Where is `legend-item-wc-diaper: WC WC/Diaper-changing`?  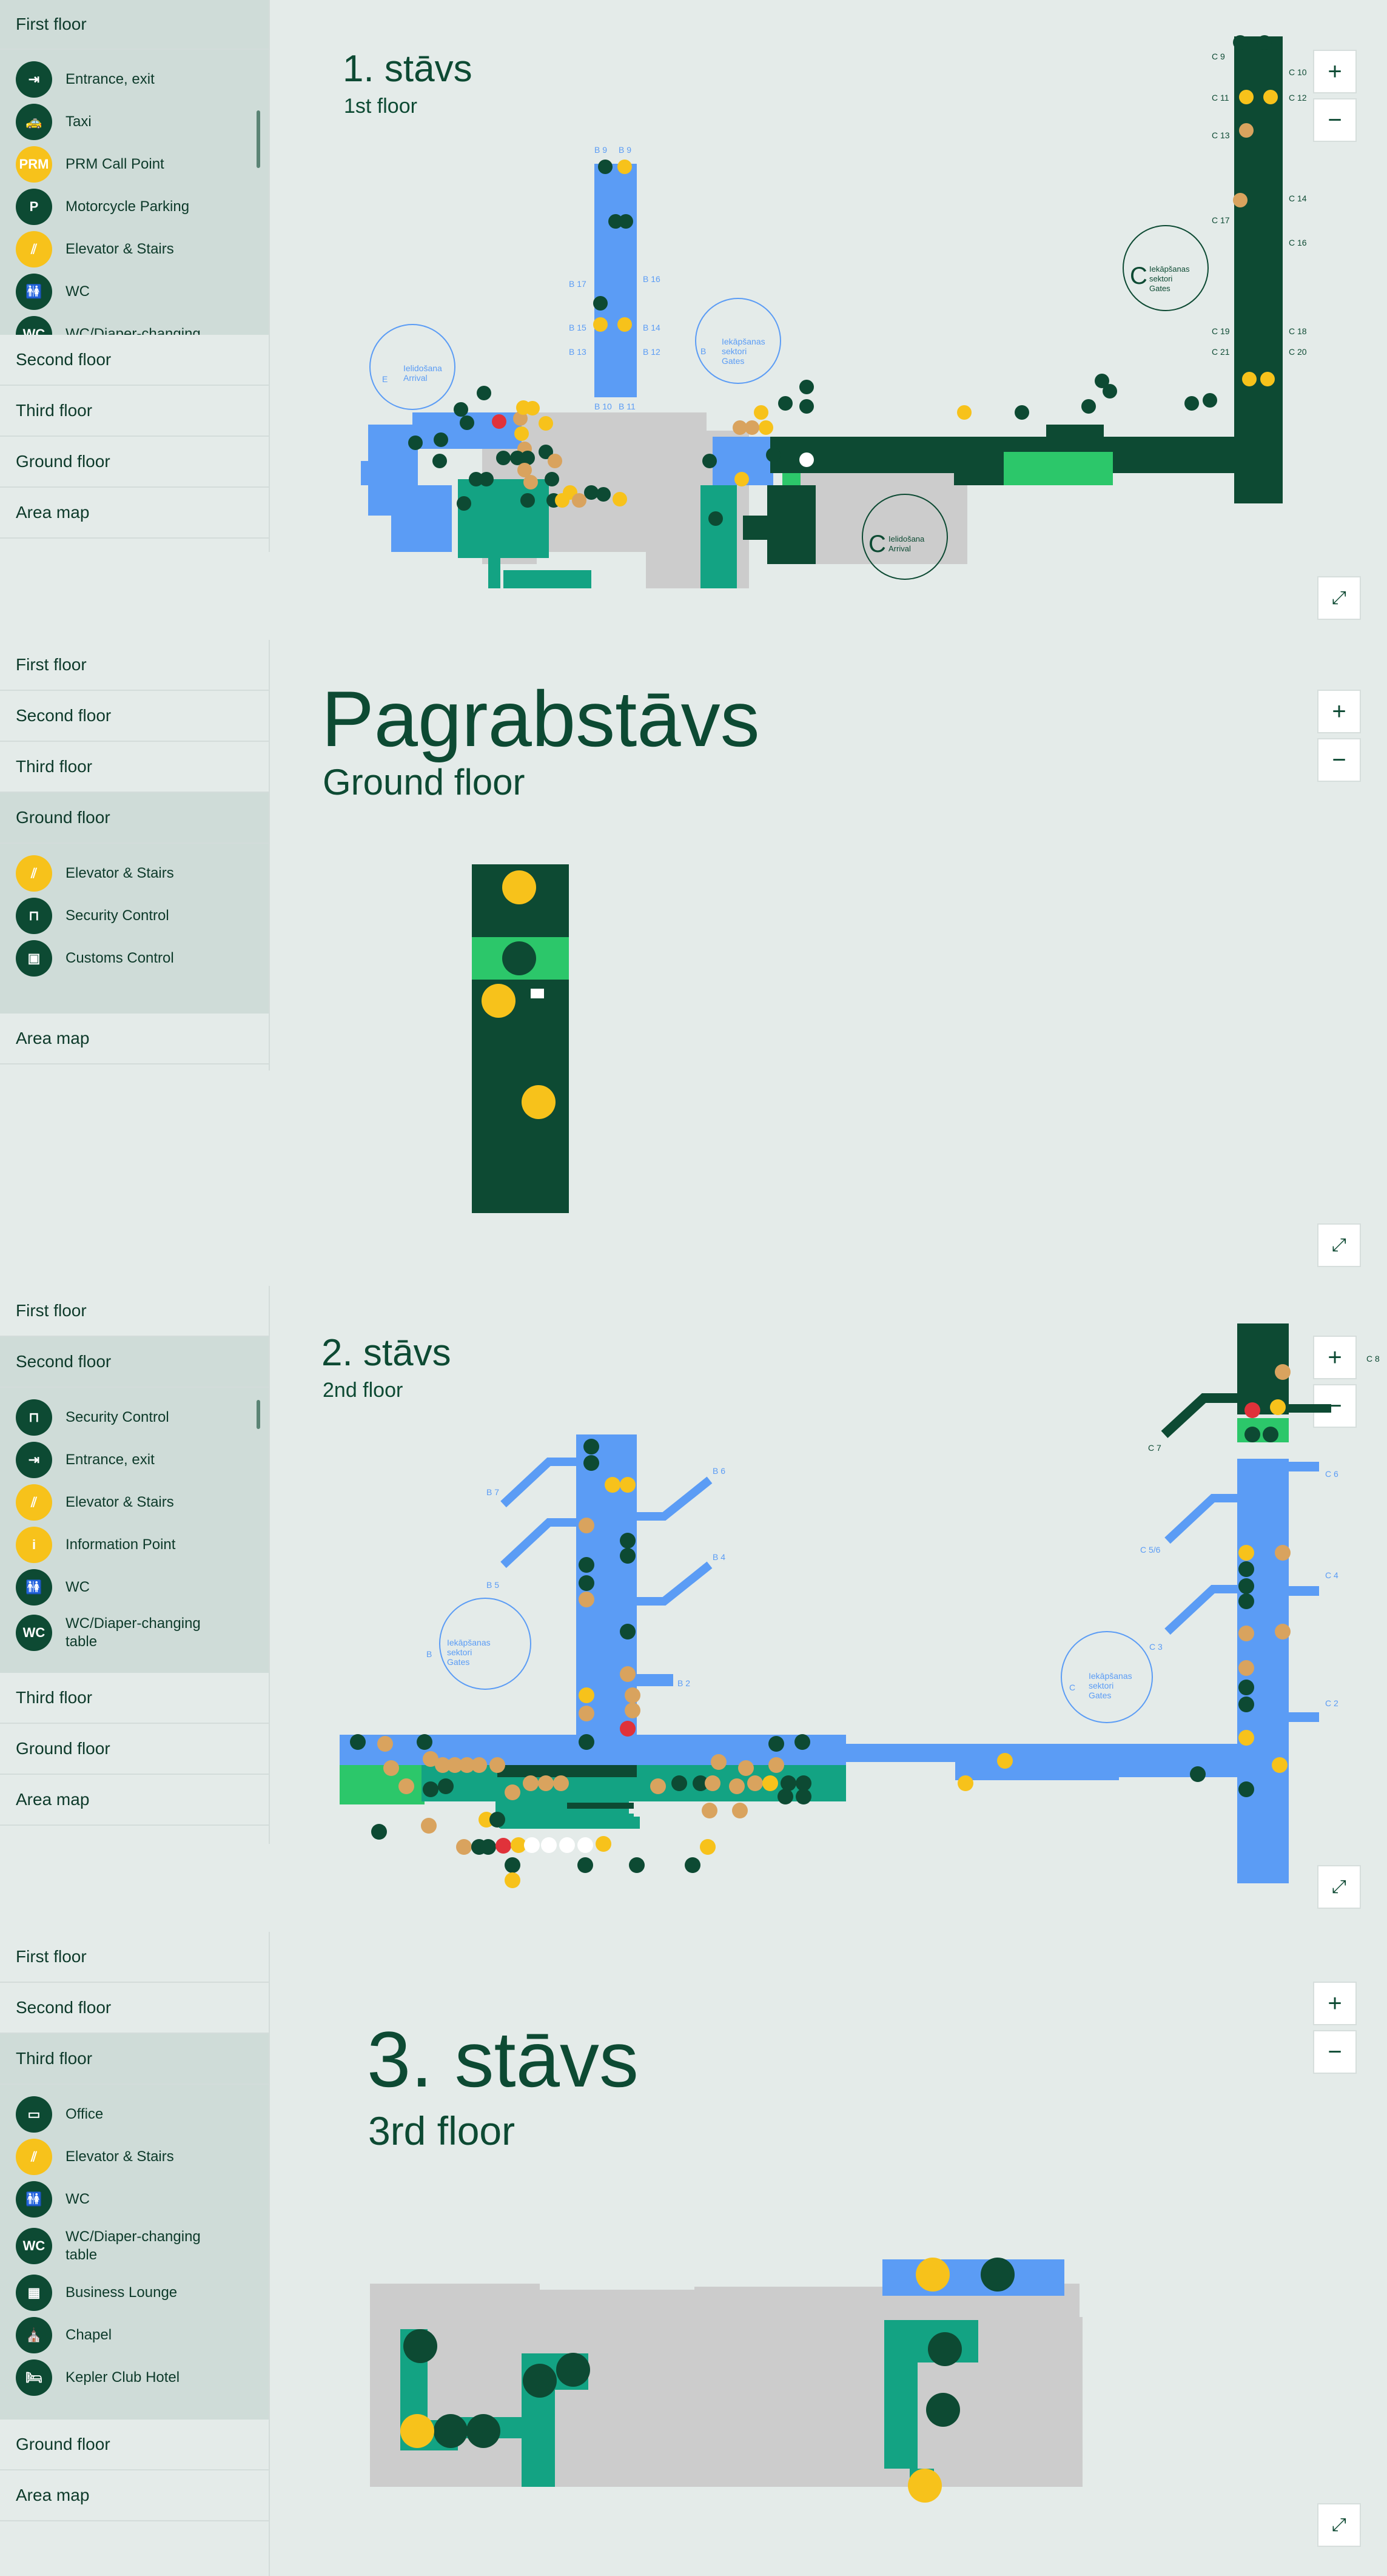
legend-item-wc-diaper: WC WC/Diaper-changing is located at coordinates (142, 324).